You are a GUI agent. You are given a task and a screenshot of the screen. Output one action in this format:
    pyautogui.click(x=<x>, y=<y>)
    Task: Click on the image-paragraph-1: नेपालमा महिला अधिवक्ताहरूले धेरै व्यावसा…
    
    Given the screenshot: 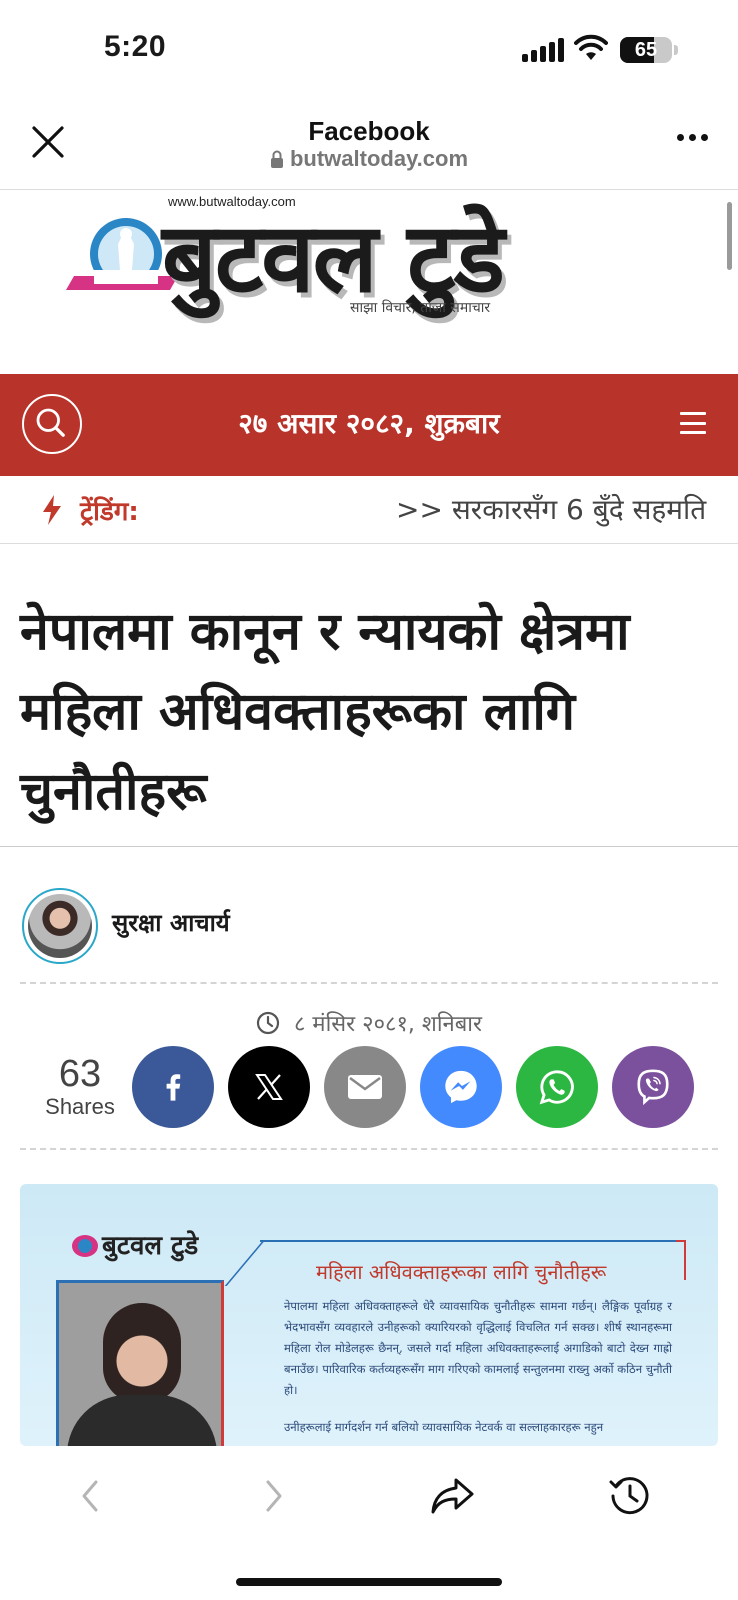 What is the action you would take?
    pyautogui.click(x=478, y=1348)
    